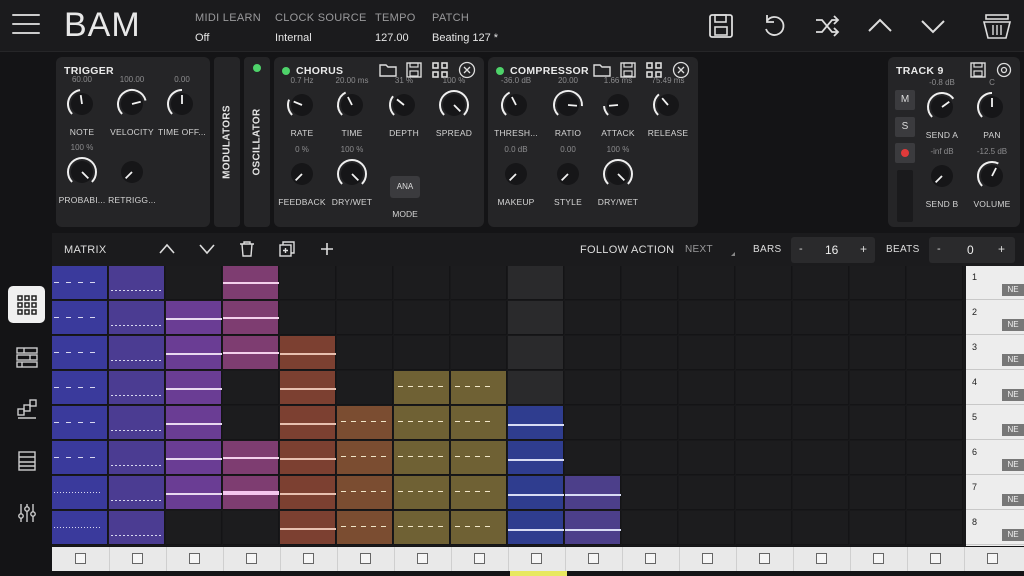 This screenshot has height=576, width=1024. I want to click on bars-increment-button: +, so click(863, 249).